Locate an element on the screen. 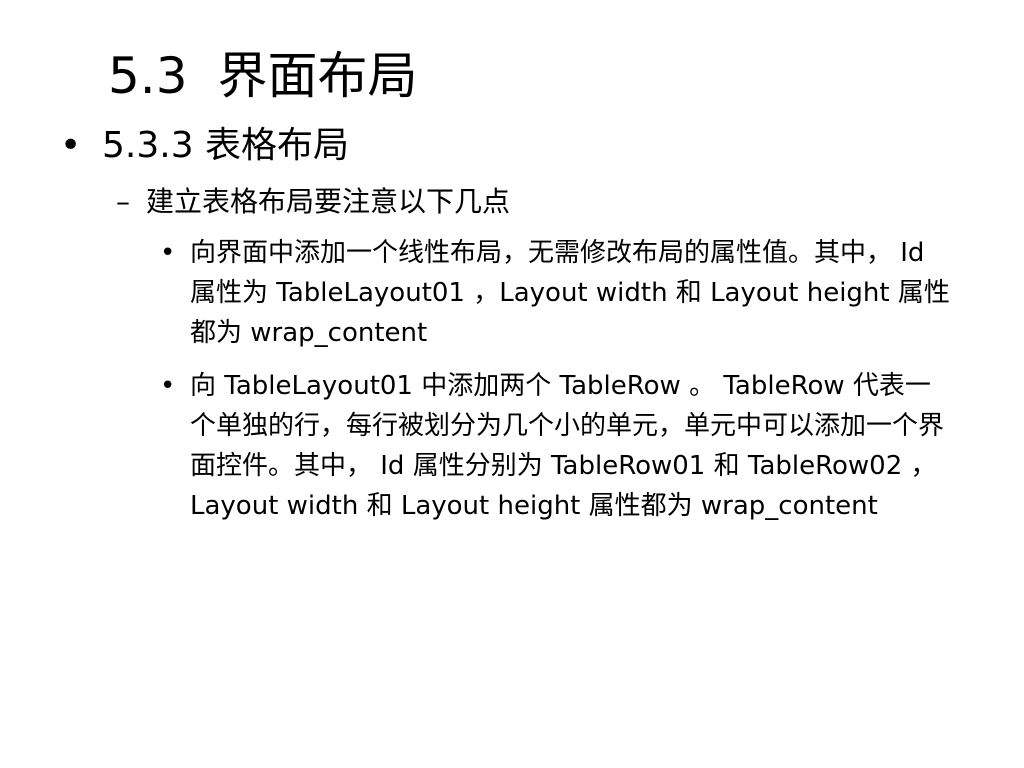 Image resolution: width=1024 pixels, height=768 pixels. slide-title-text: 界面布局 is located at coordinates (317, 76).